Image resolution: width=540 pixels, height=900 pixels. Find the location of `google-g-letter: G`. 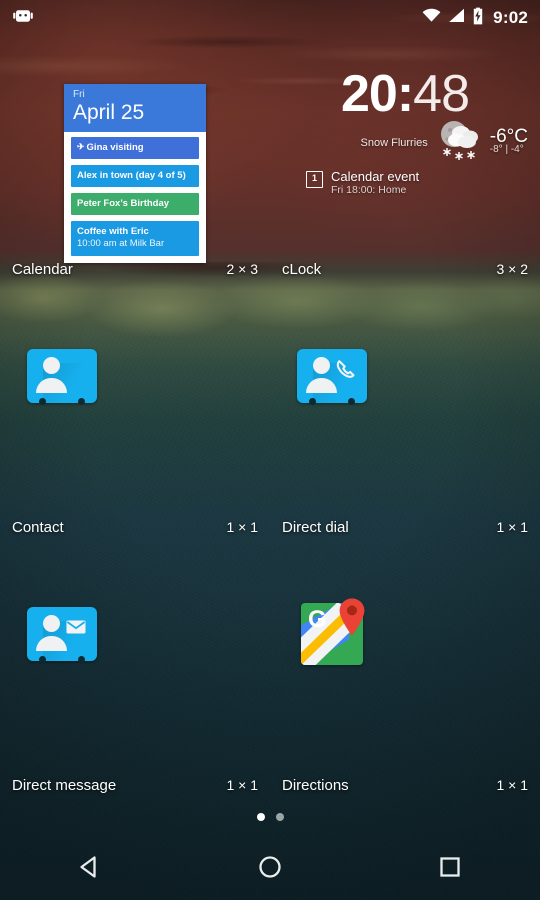

google-g-letter: G is located at coordinates (317, 619).